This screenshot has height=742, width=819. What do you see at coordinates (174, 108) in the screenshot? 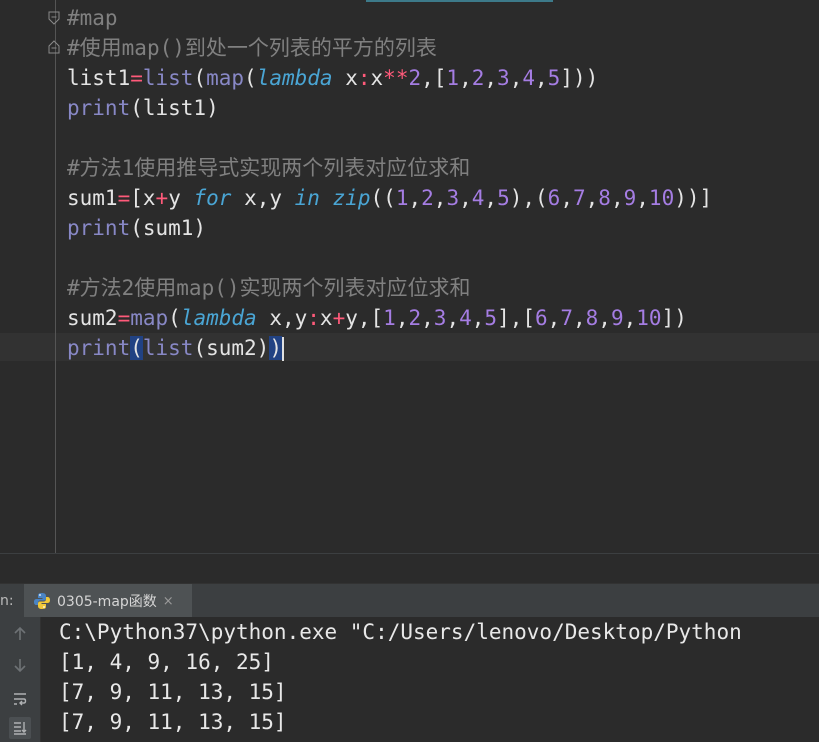
I see `code-token: (list1)` at bounding box center [174, 108].